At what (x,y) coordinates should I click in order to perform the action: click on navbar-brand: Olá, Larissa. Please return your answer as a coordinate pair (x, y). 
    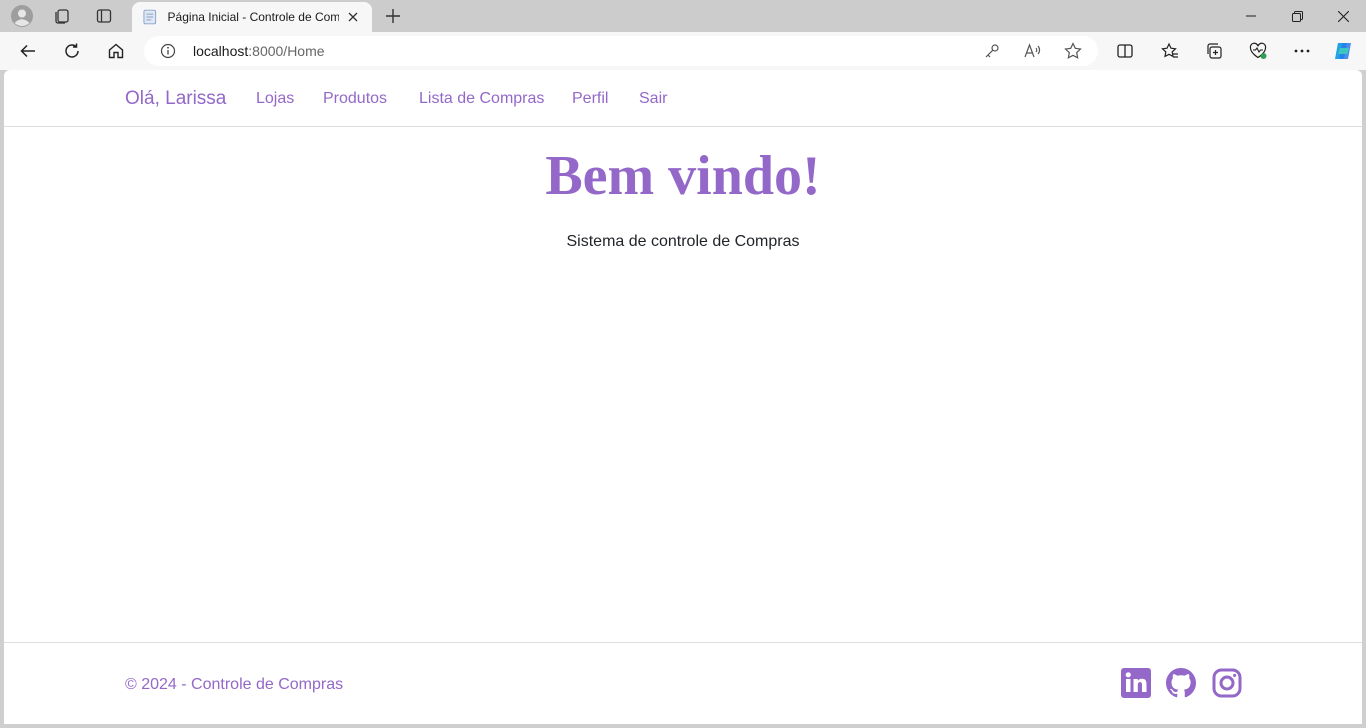
    Looking at the image, I should click on (175, 99).